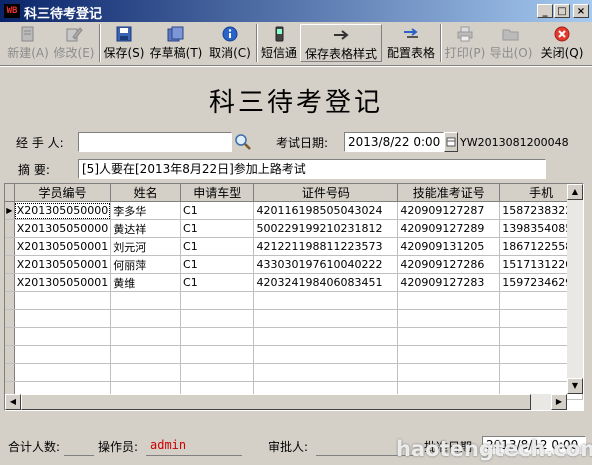 The width and height of the screenshot is (592, 465). Describe the element at coordinates (326, 264) in the screenshot. I see `table-cell: 433030197610040222` at that location.